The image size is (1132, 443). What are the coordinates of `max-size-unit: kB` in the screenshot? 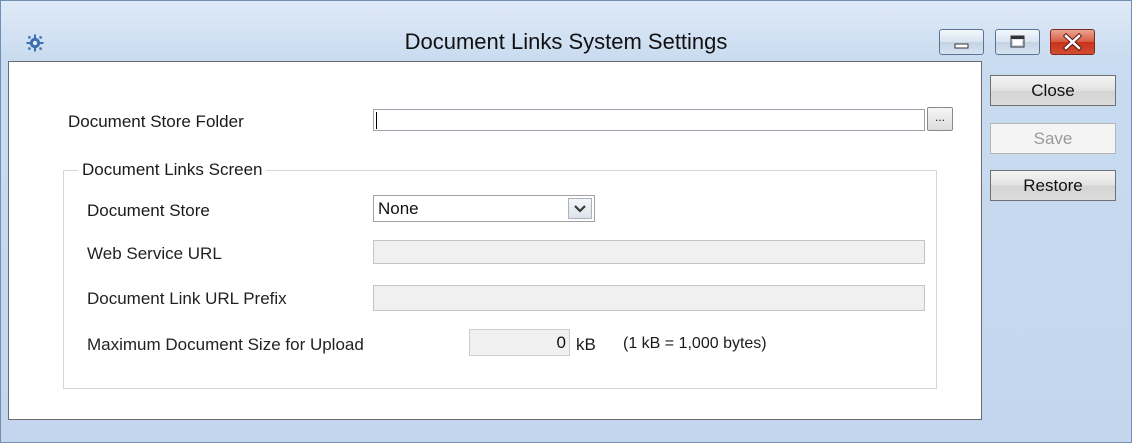 It's located at (586, 344).